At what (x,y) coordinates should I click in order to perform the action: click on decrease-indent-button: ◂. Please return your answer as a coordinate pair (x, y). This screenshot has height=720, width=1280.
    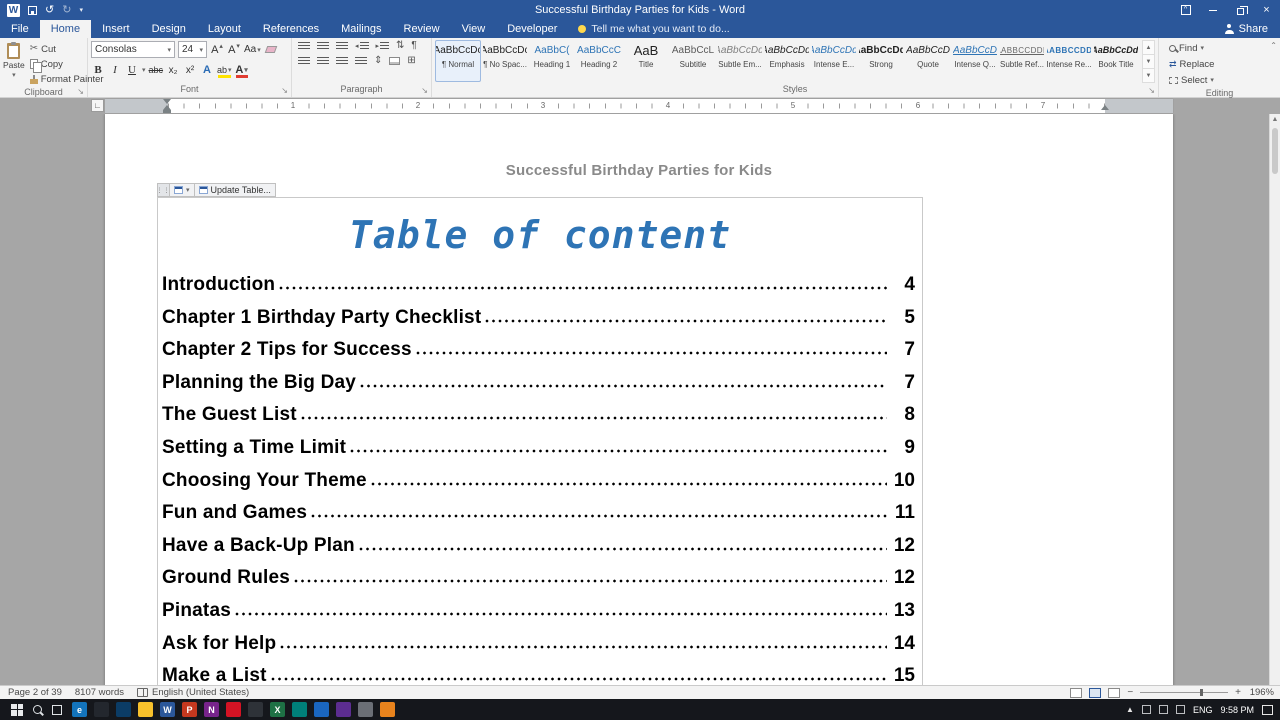
    Looking at the image, I should click on (362, 46).